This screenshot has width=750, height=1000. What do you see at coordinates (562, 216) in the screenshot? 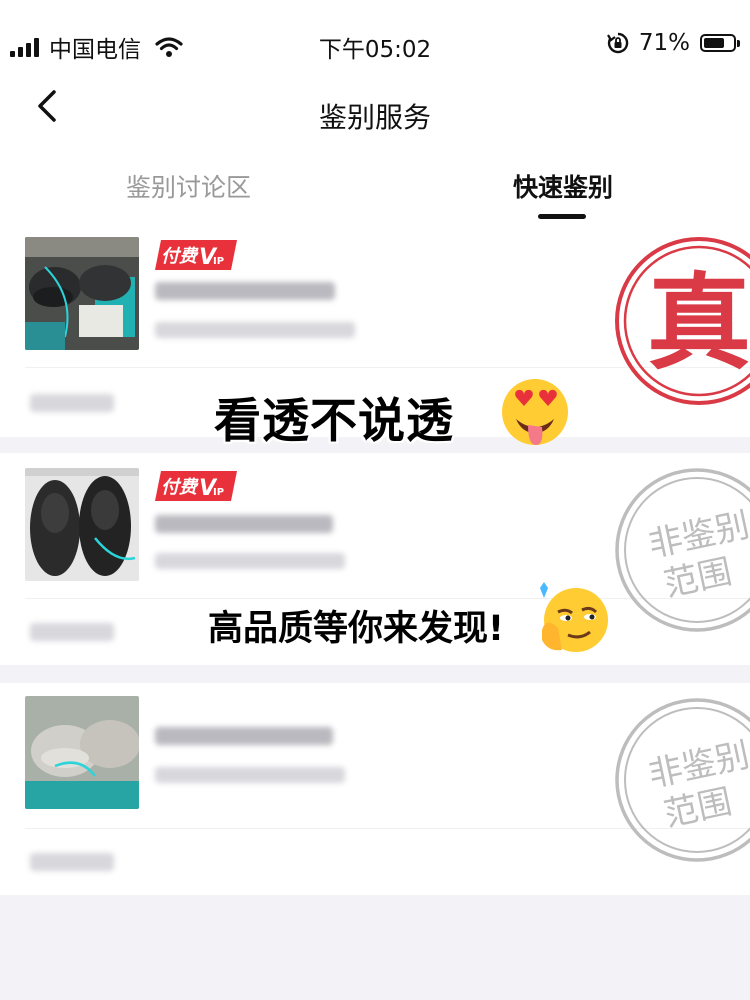
I see `active-tab-indicator` at bounding box center [562, 216].